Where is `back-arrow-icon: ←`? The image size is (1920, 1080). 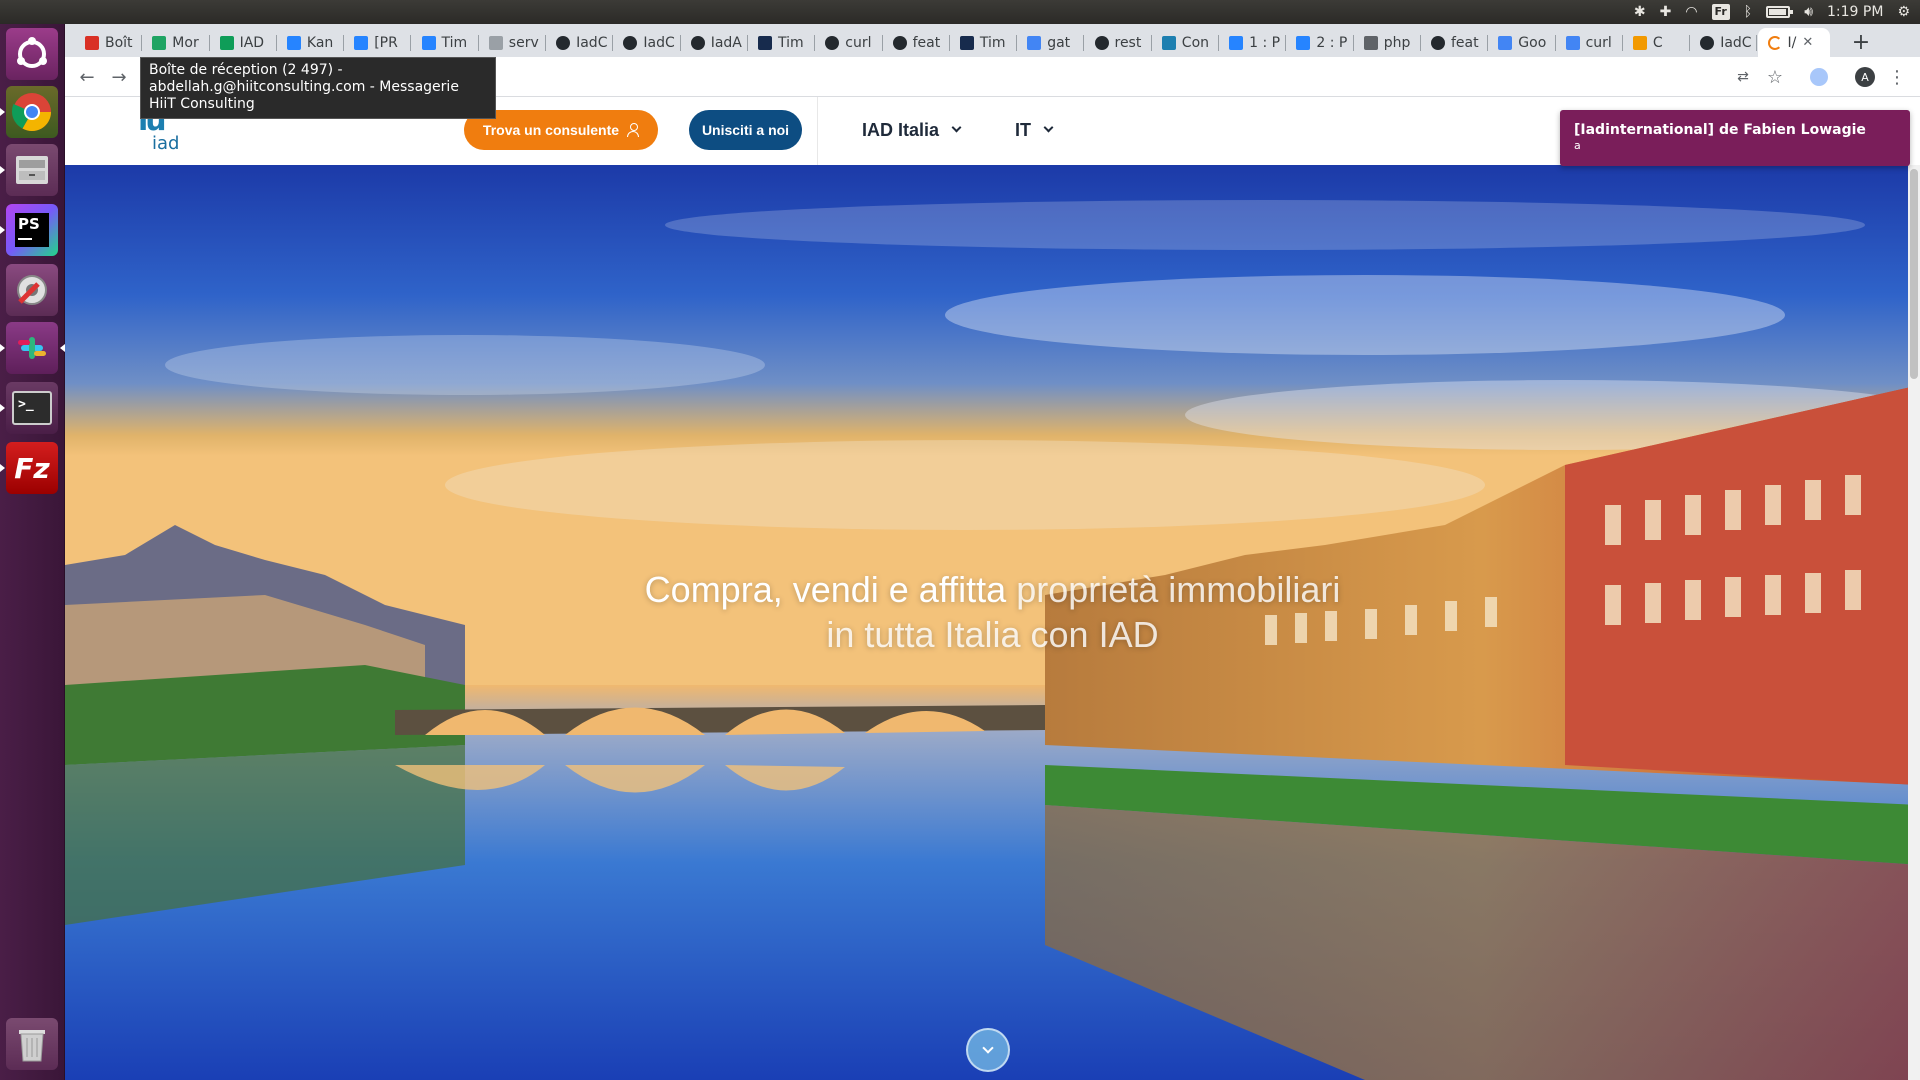 back-arrow-icon: ← is located at coordinates (87, 77).